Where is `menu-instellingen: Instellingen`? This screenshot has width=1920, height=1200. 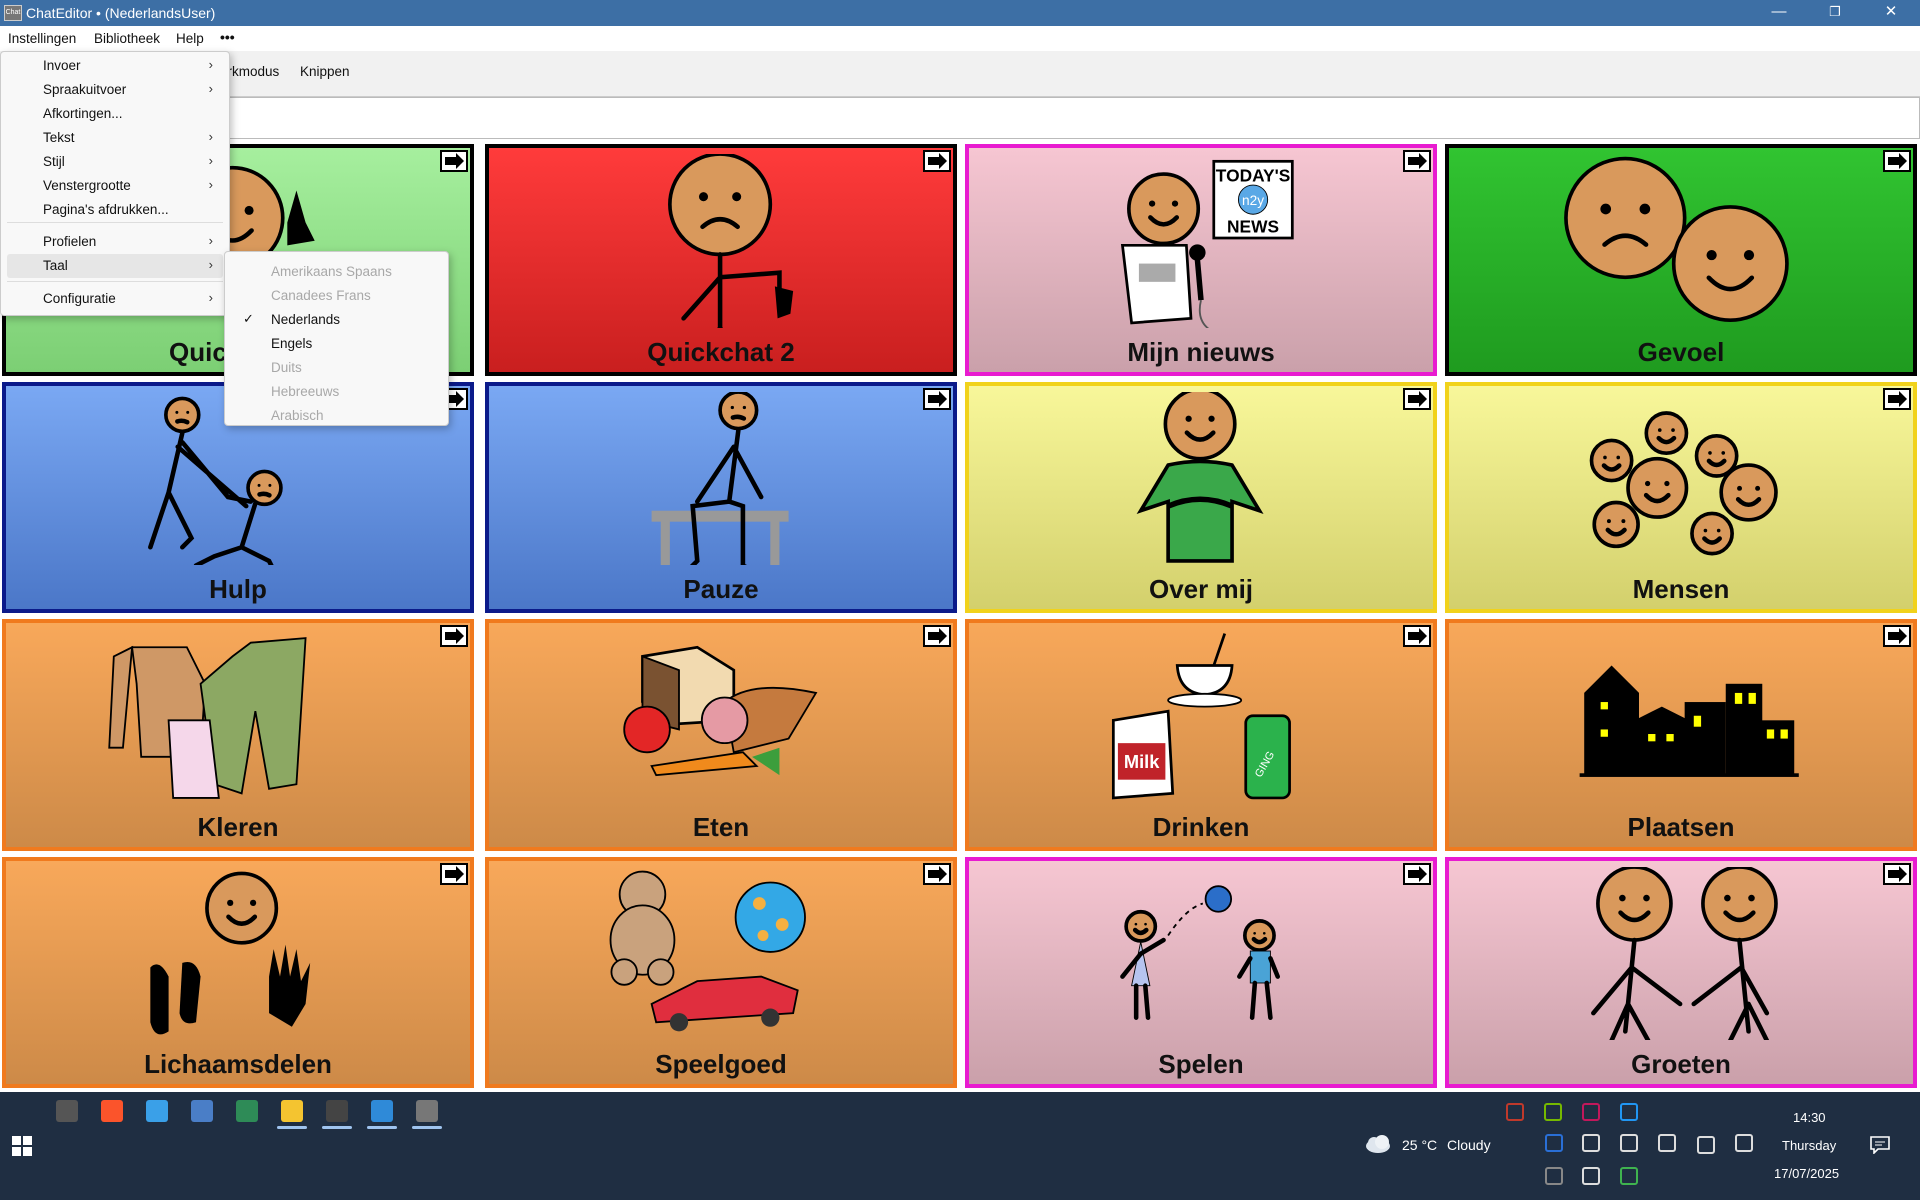
menu-instellingen: Instellingen is located at coordinates (42, 38).